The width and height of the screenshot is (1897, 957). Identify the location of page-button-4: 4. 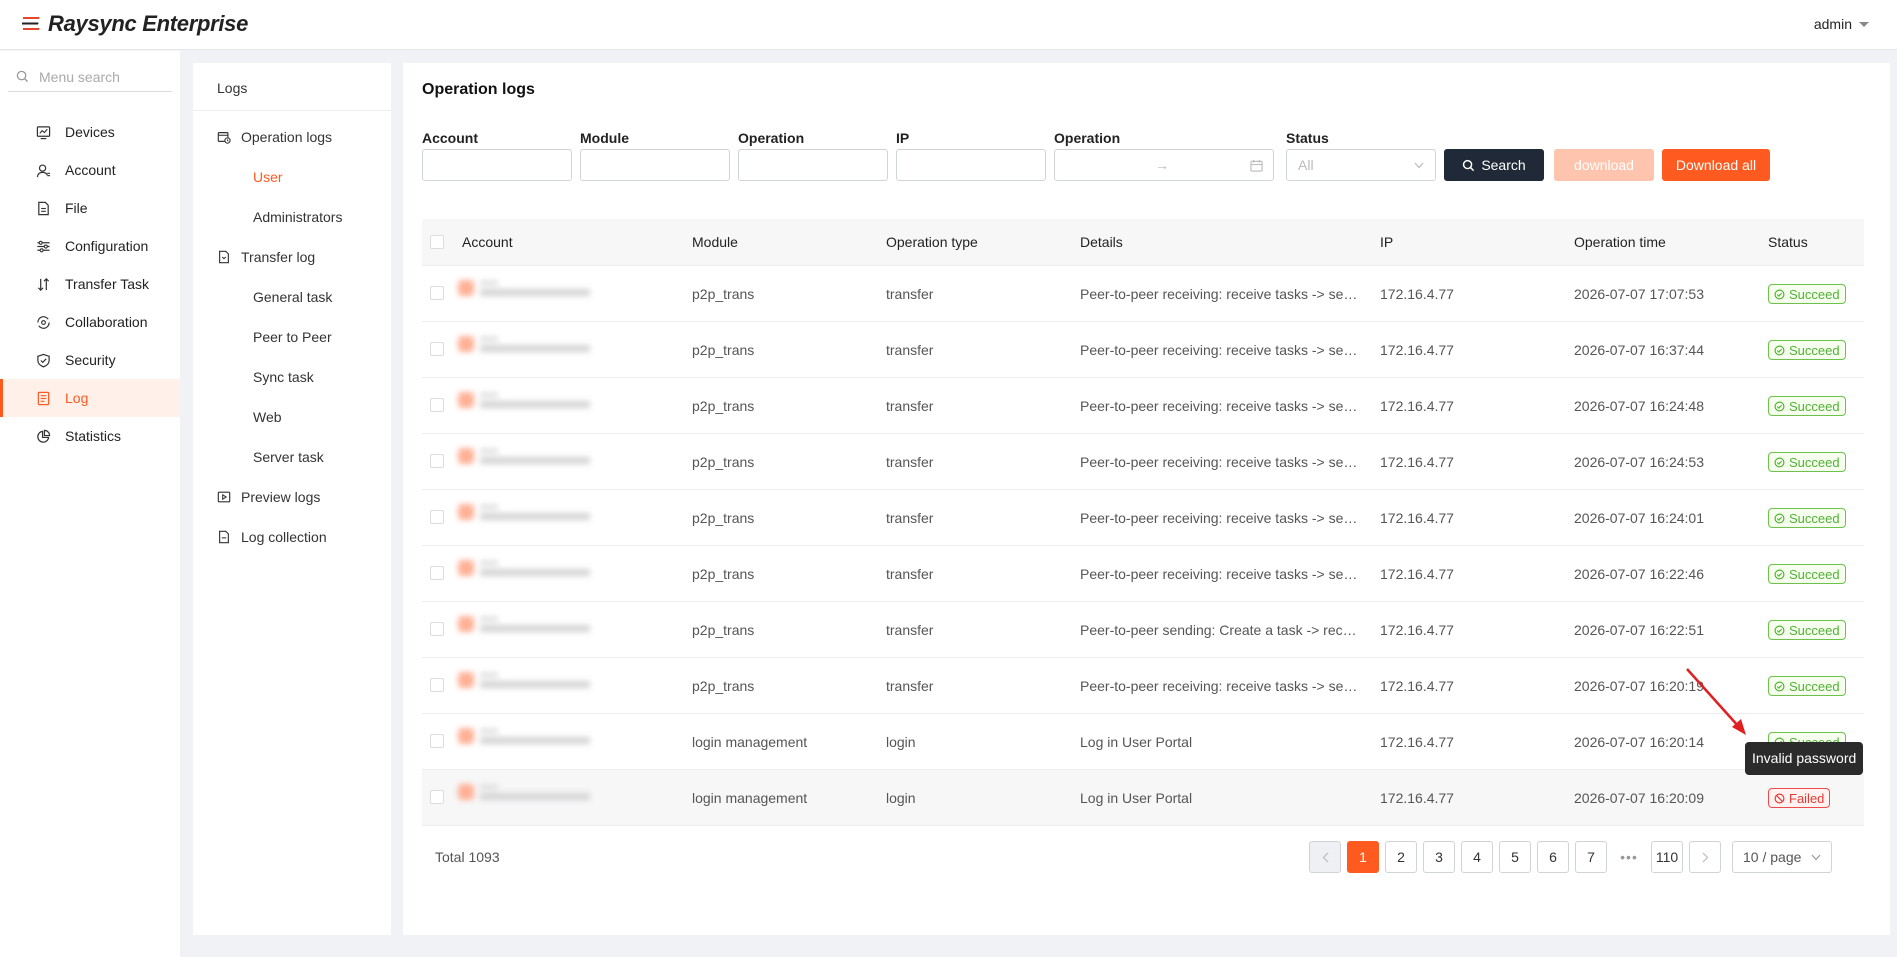
(1477, 857).